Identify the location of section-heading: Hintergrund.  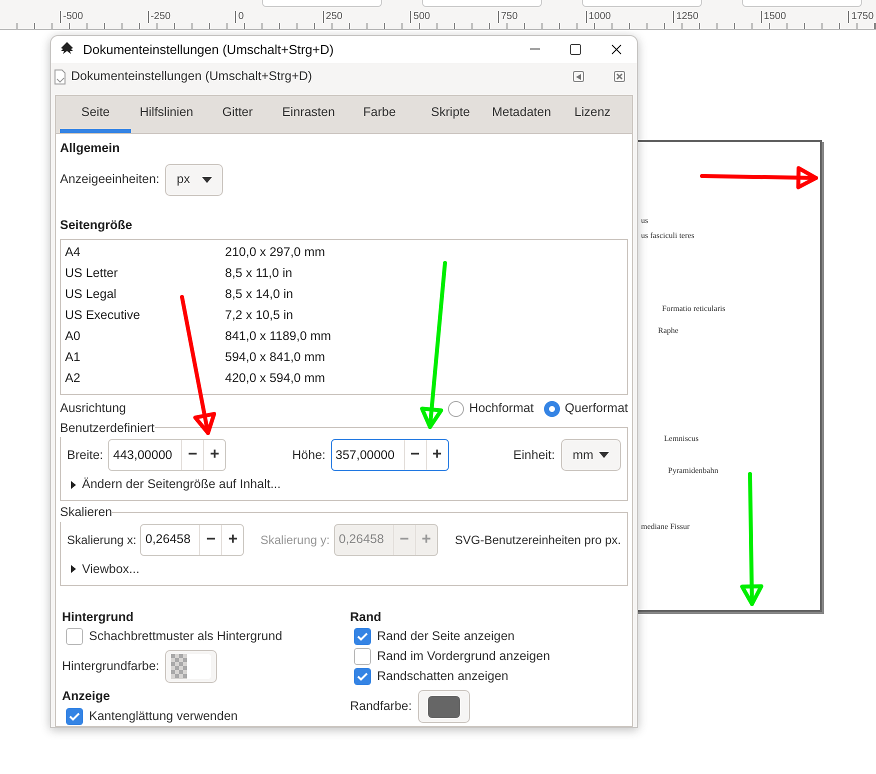
(98, 617).